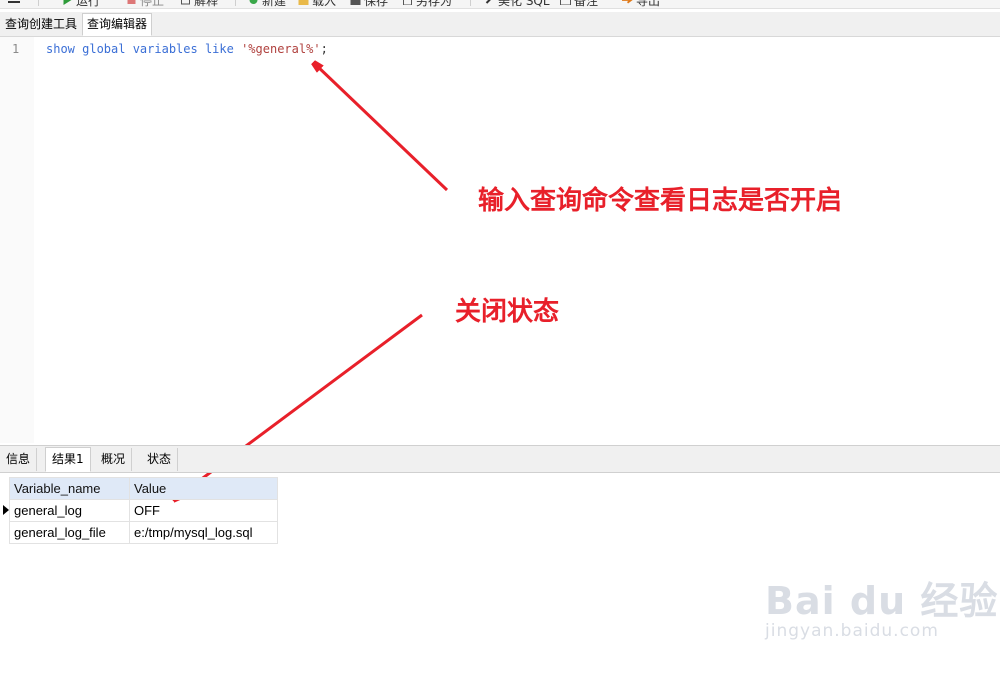 The height and width of the screenshot is (681, 1000). What do you see at coordinates (507, 312) in the screenshot?
I see `status-annotation: 关闭状态` at bounding box center [507, 312].